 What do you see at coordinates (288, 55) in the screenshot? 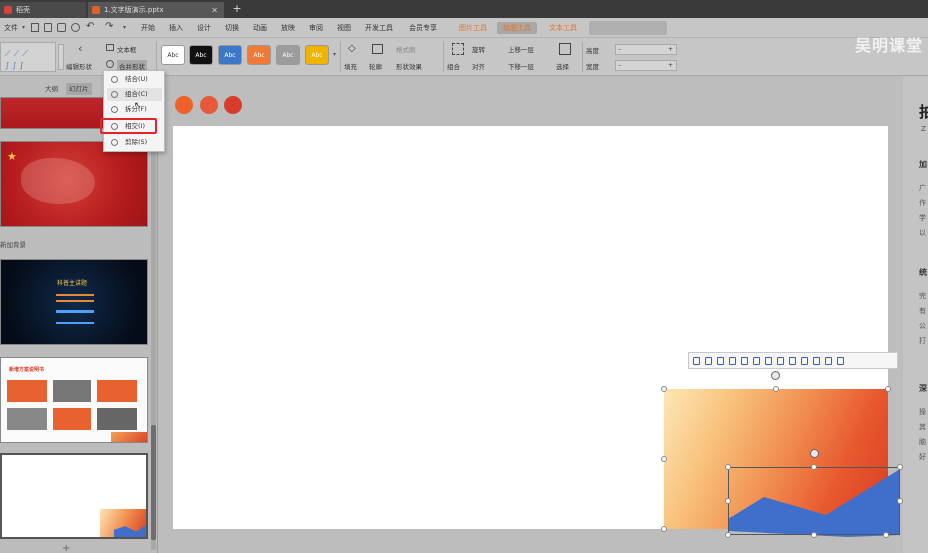
I see `style-swatch-5: Abc` at bounding box center [288, 55].